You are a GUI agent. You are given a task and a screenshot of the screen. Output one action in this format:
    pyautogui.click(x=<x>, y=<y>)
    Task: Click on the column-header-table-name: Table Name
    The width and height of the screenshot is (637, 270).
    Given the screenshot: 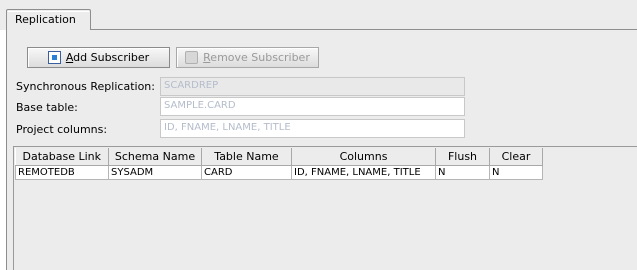 What is the action you would take?
    pyautogui.click(x=246, y=157)
    